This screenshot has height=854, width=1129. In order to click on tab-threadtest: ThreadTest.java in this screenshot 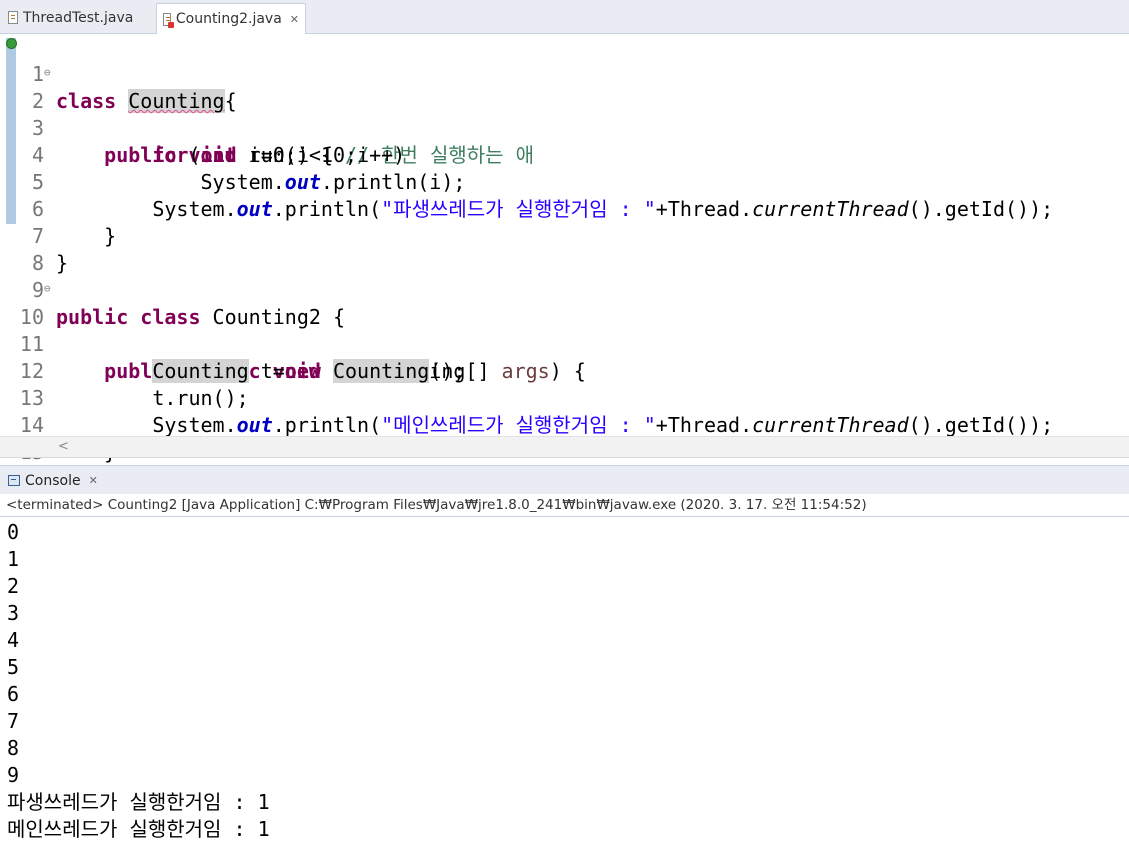, I will do `click(70, 17)`.